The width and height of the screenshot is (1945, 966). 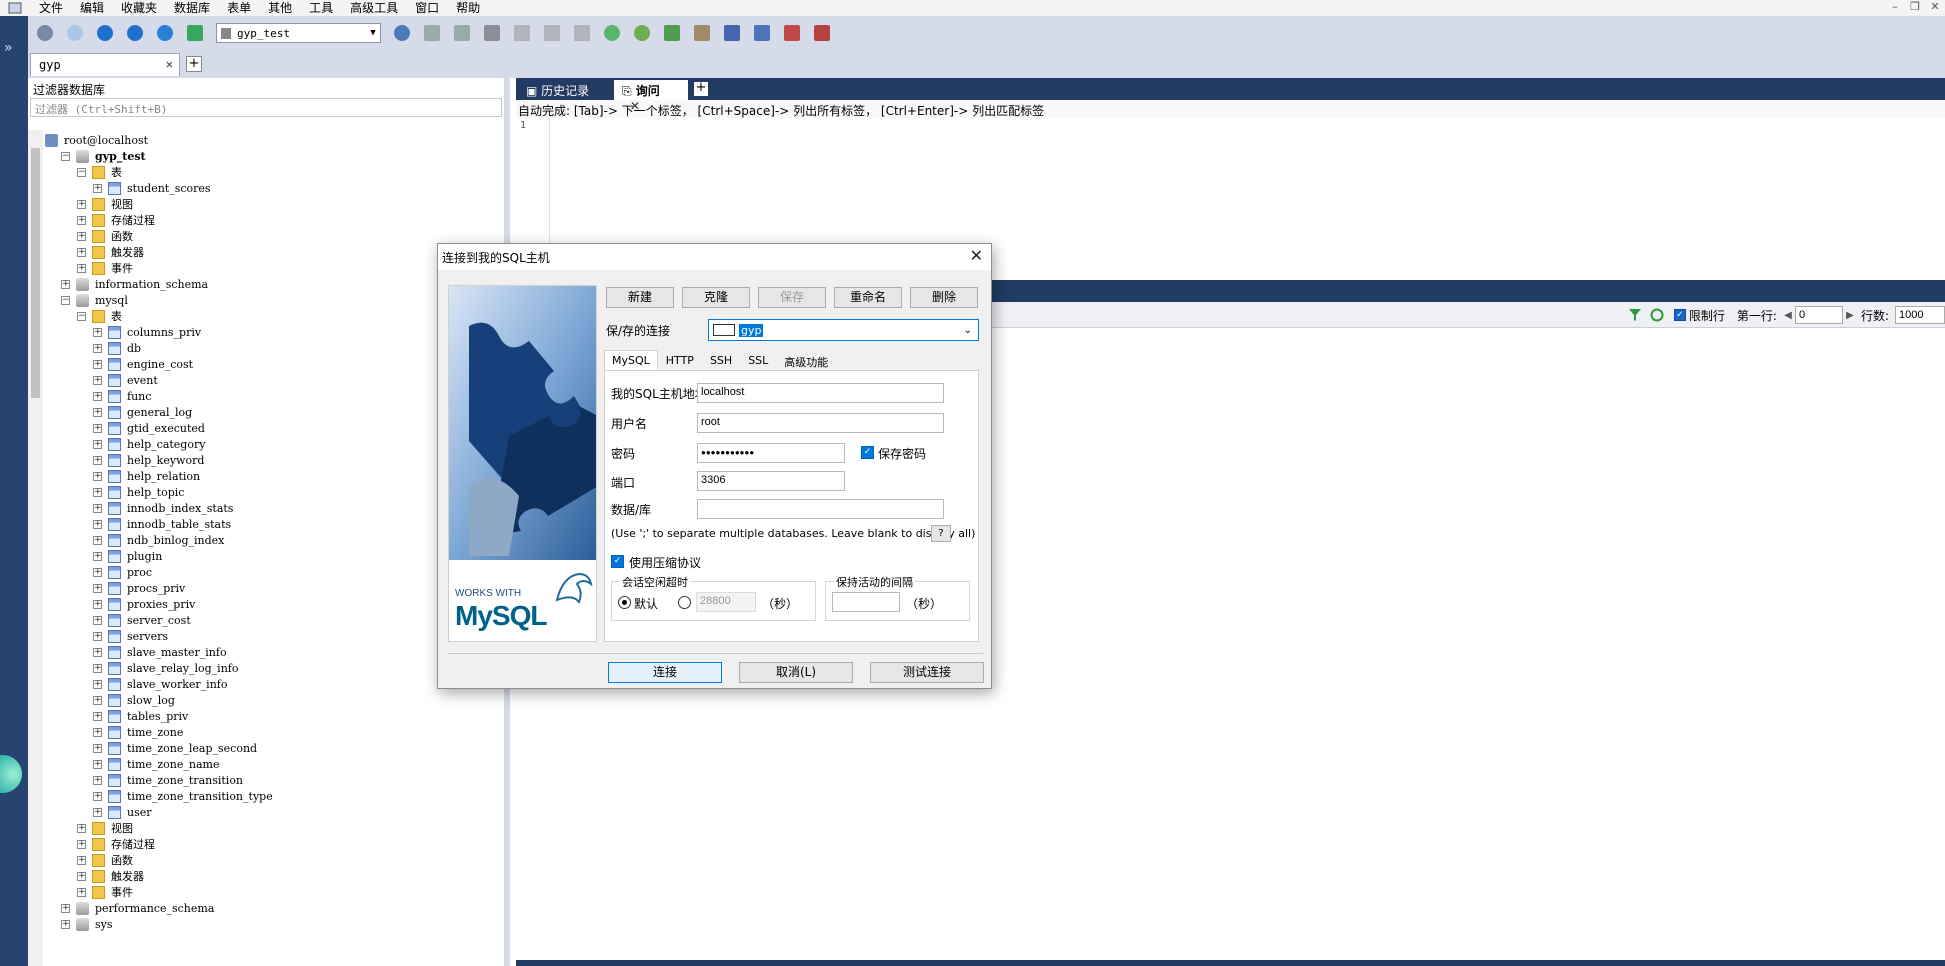 I want to click on compression-checkbox: ✓, so click(x=617, y=561).